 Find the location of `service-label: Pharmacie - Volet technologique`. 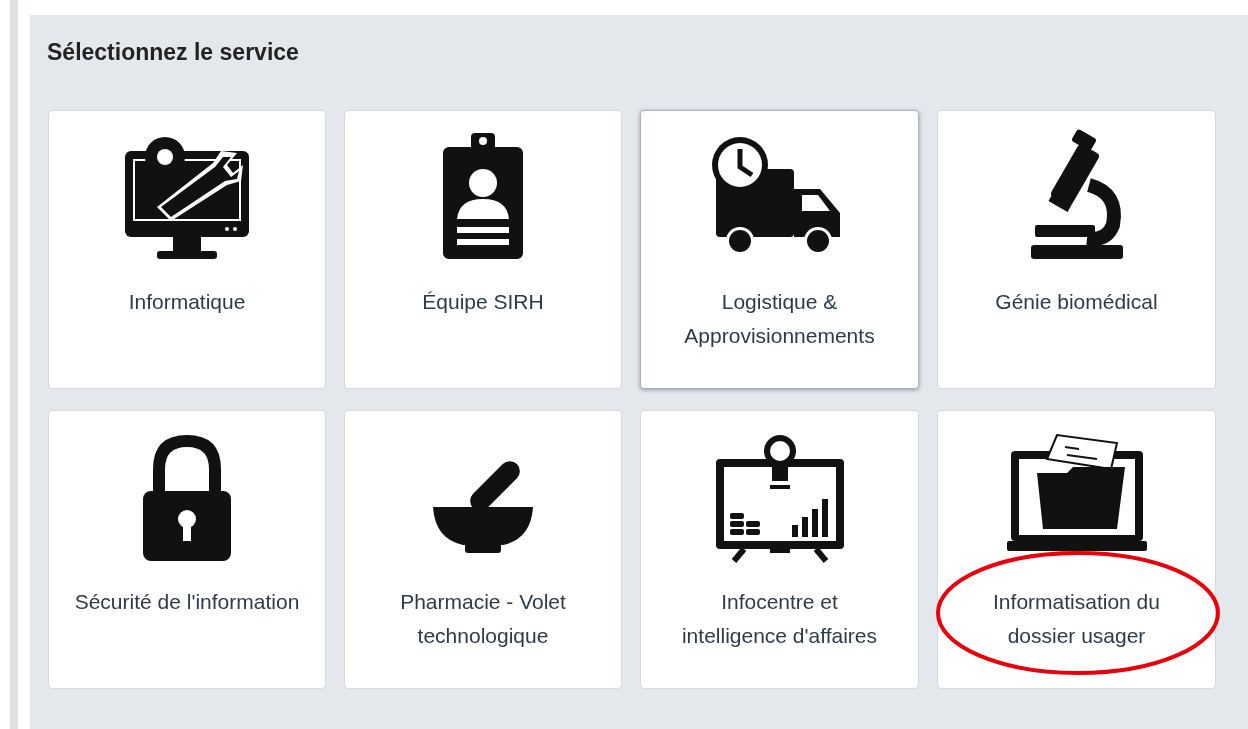

service-label: Pharmacie - Volet technologique is located at coordinates (483, 619).